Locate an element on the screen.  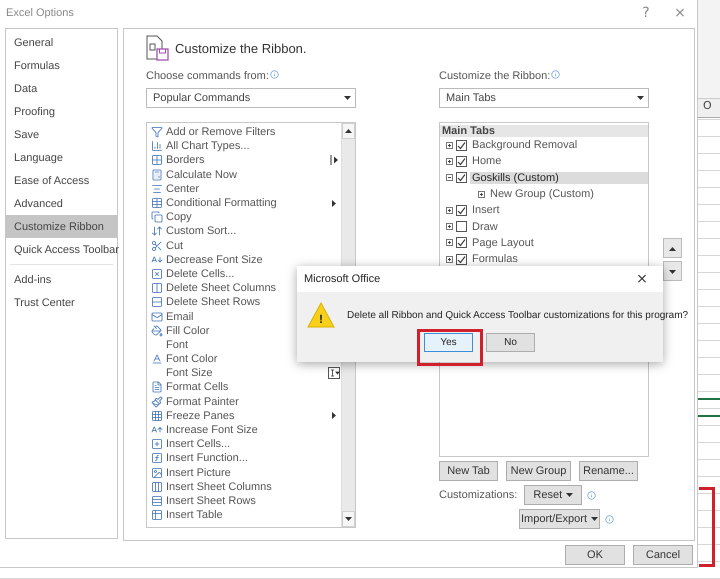
sidebar-item: Add-ins is located at coordinates (61, 279).